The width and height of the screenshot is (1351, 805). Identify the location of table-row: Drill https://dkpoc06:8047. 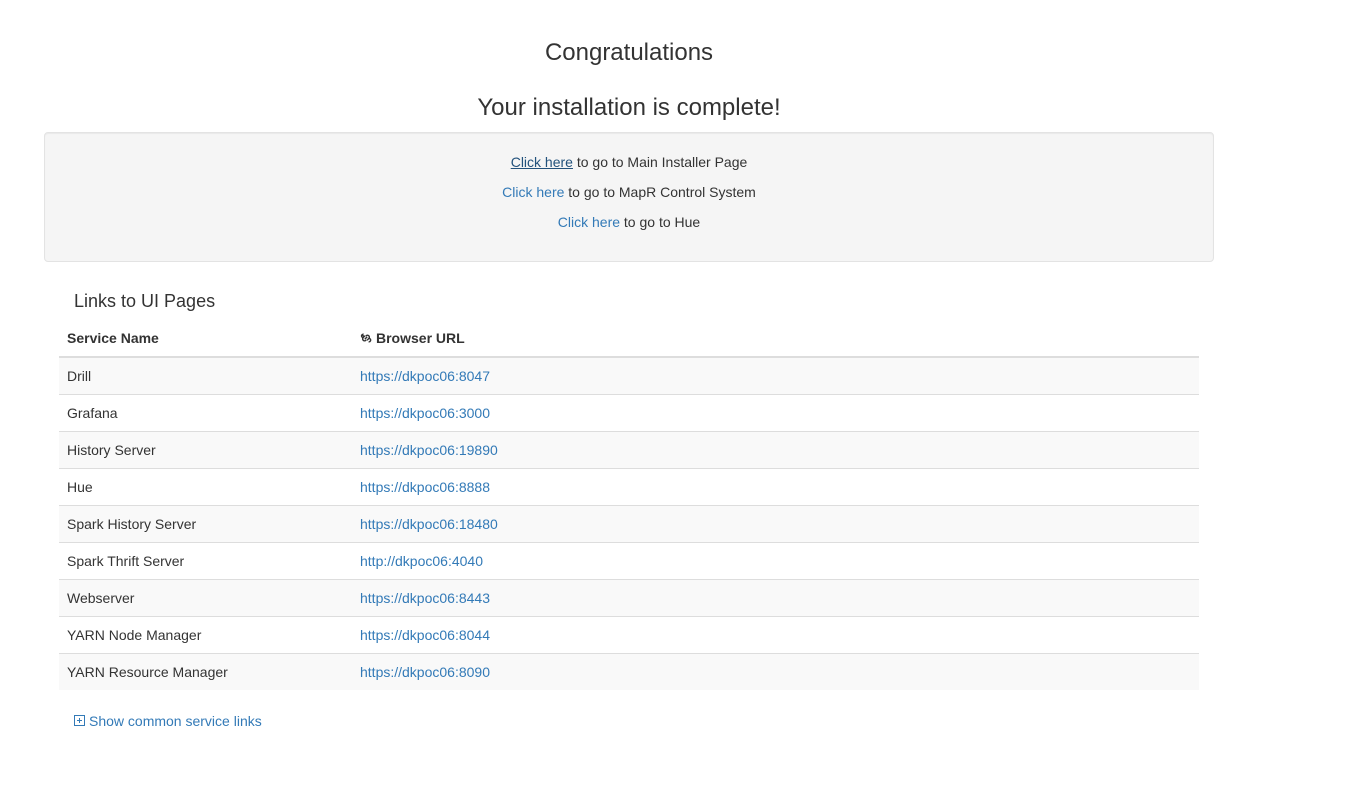
(629, 376).